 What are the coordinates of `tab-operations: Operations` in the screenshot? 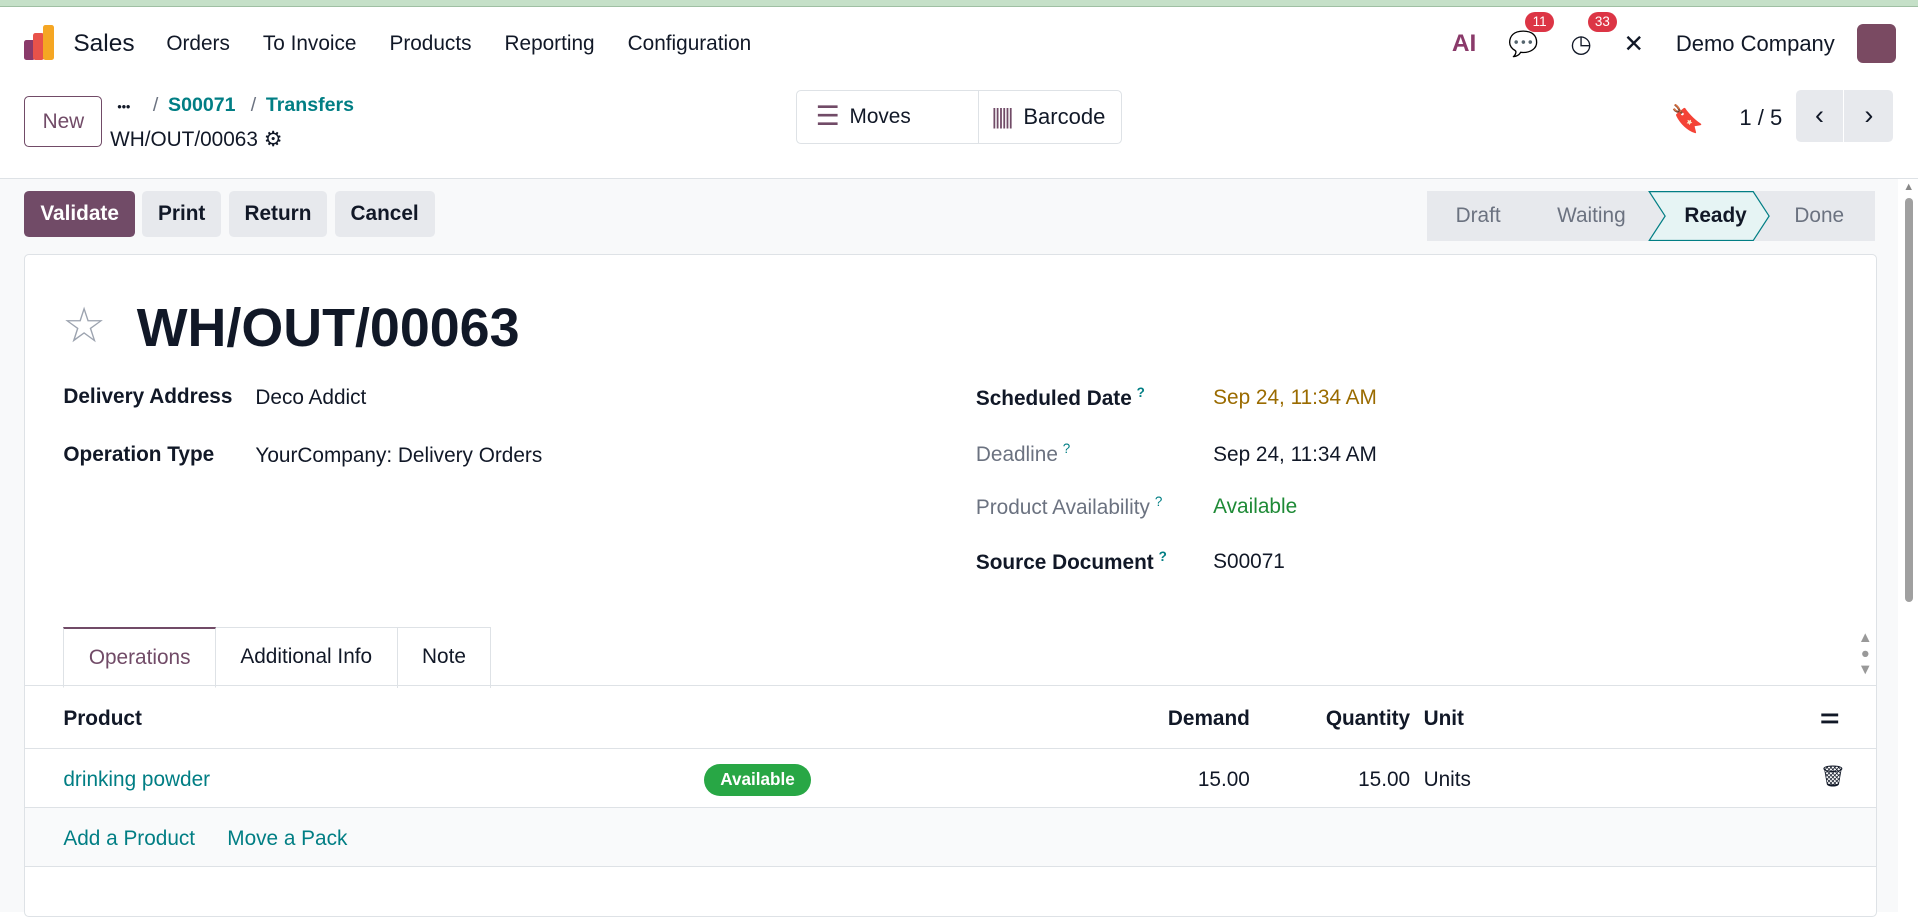 It's located at (139, 658).